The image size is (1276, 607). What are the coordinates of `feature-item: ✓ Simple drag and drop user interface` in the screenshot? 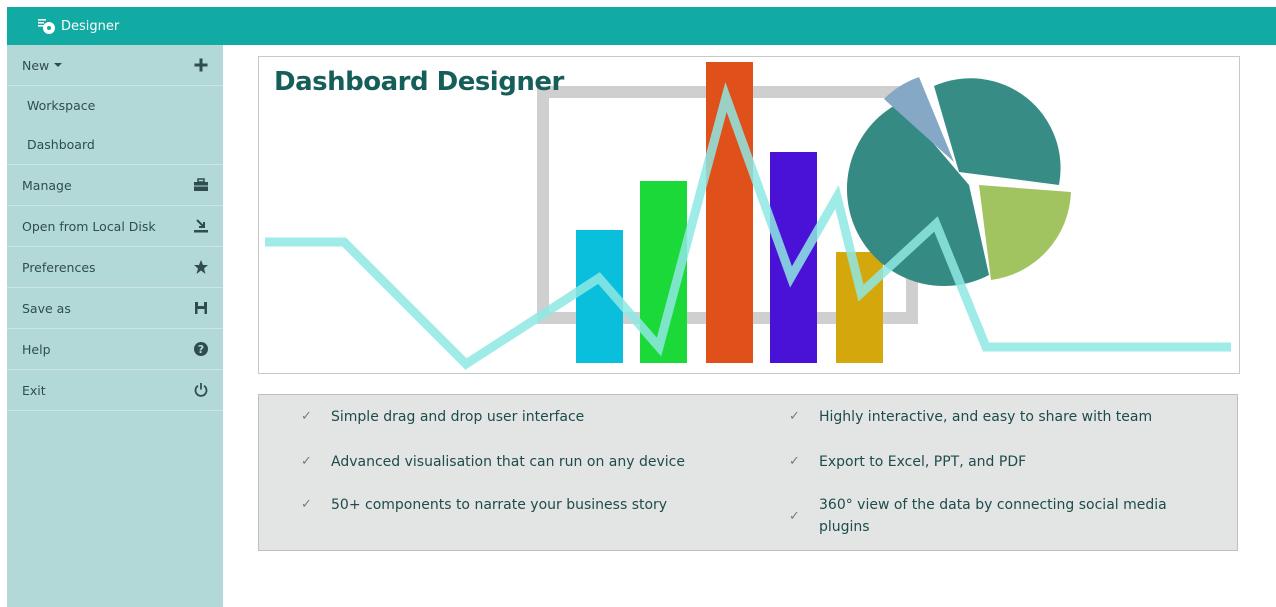 It's located at (521, 417).